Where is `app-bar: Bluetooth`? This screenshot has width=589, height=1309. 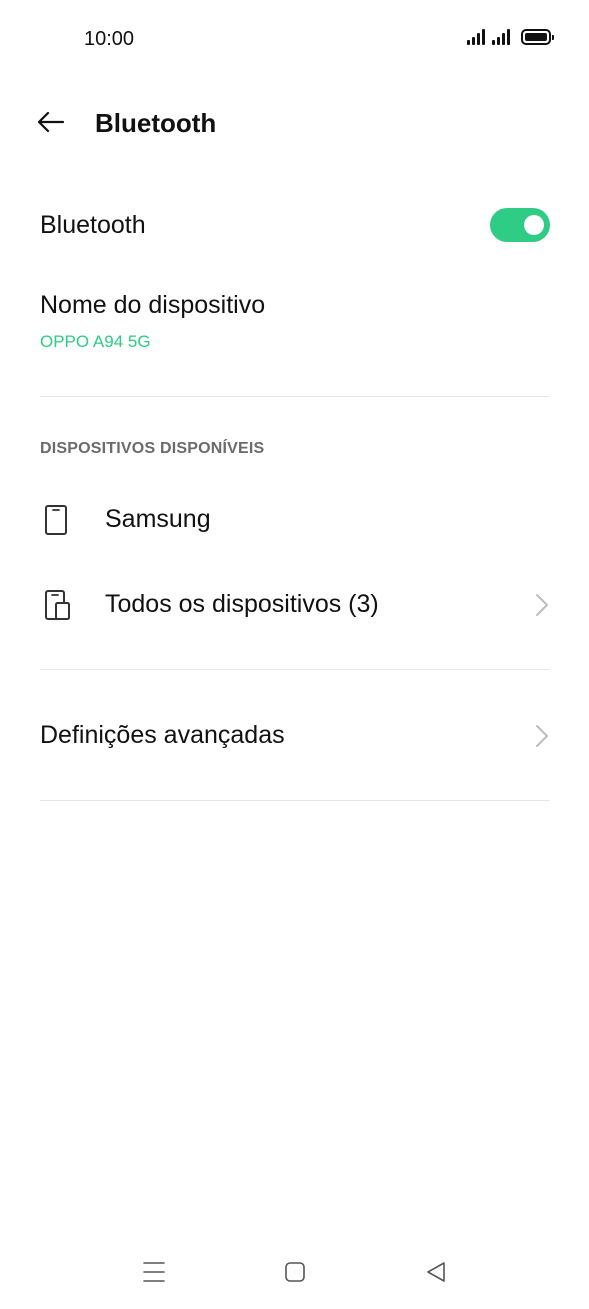
app-bar: Bluetooth is located at coordinates (294, 123).